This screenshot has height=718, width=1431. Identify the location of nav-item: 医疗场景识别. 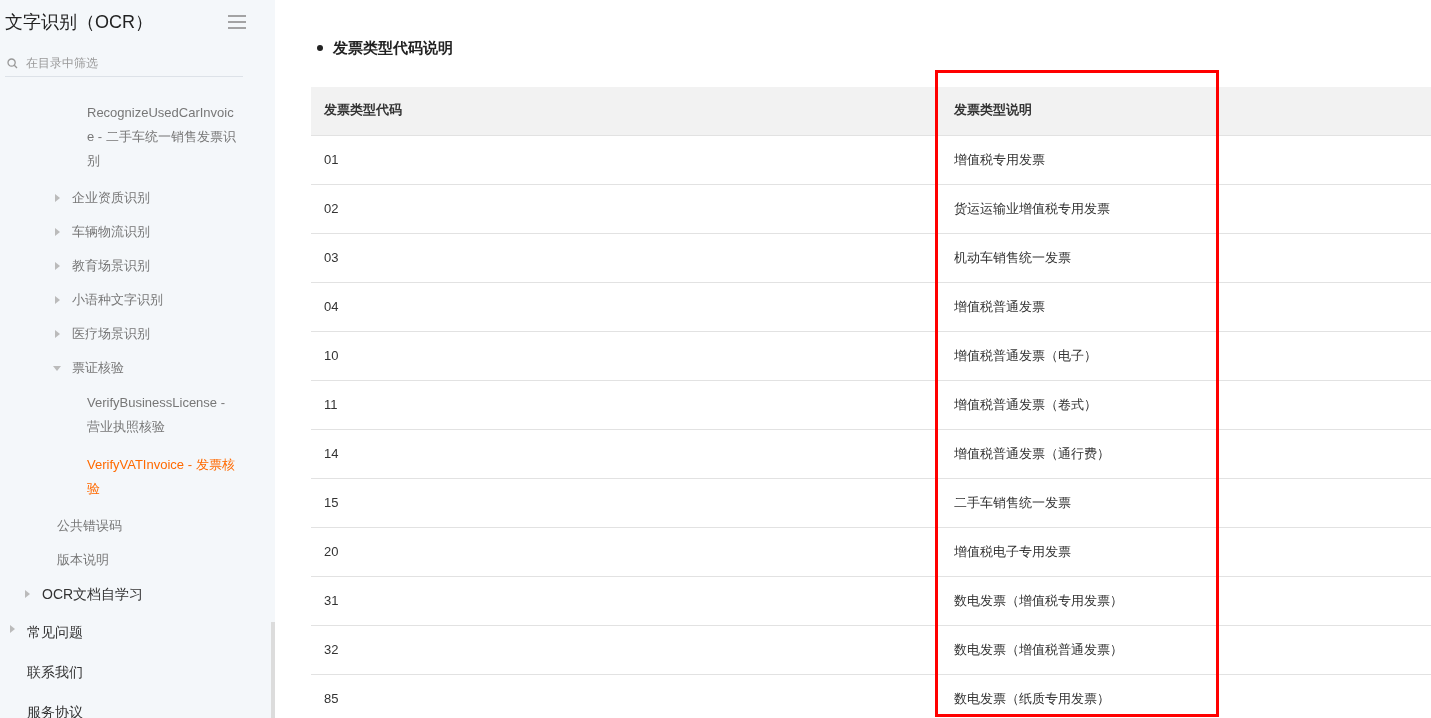
(157, 333).